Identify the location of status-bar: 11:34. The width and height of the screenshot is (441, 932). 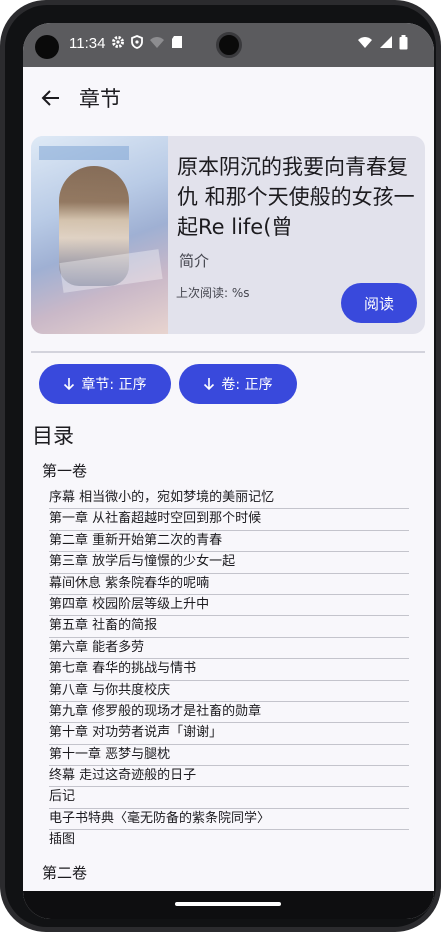
(228, 45).